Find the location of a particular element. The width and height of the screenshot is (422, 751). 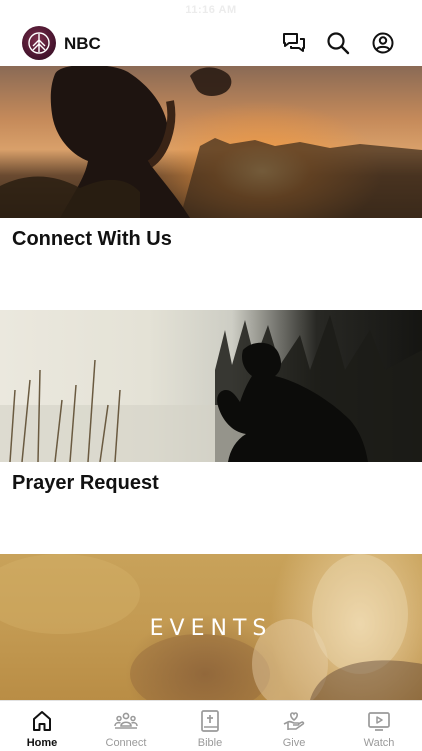

tab-connect-label: Connect is located at coordinates (126, 743).